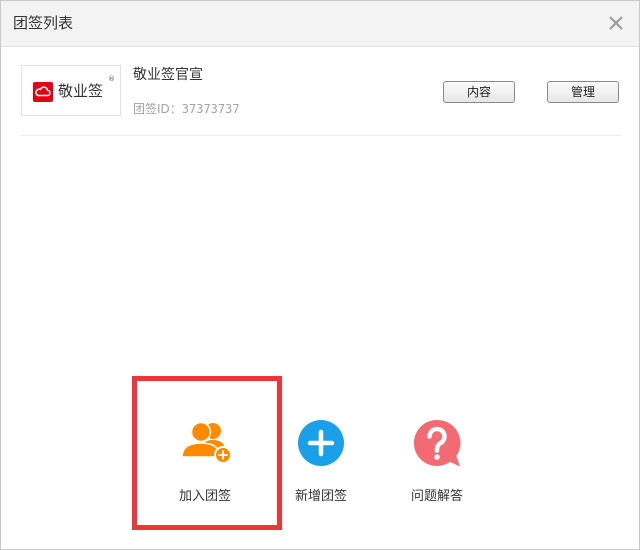 This screenshot has height=550, width=640. I want to click on plus-circle-icon, so click(322, 442).